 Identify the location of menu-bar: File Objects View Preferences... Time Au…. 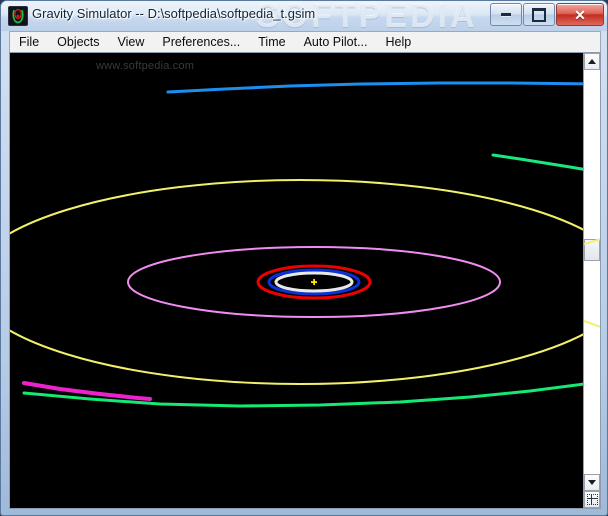
(305, 41).